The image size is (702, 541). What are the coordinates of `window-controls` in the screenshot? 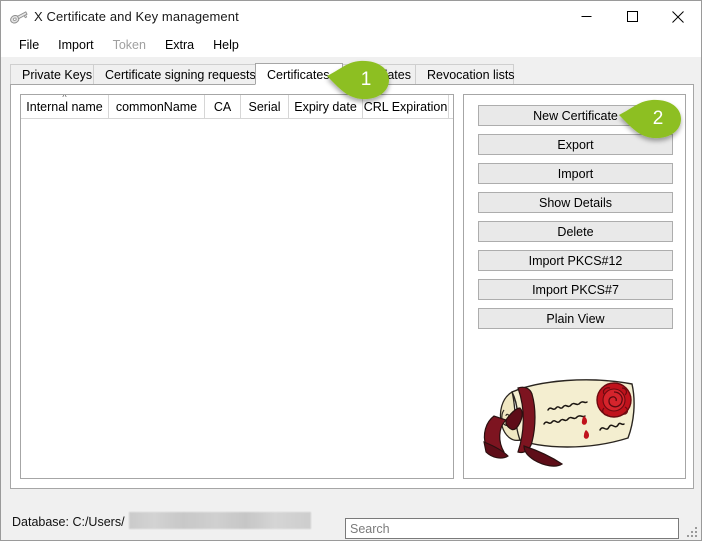 It's located at (632, 16).